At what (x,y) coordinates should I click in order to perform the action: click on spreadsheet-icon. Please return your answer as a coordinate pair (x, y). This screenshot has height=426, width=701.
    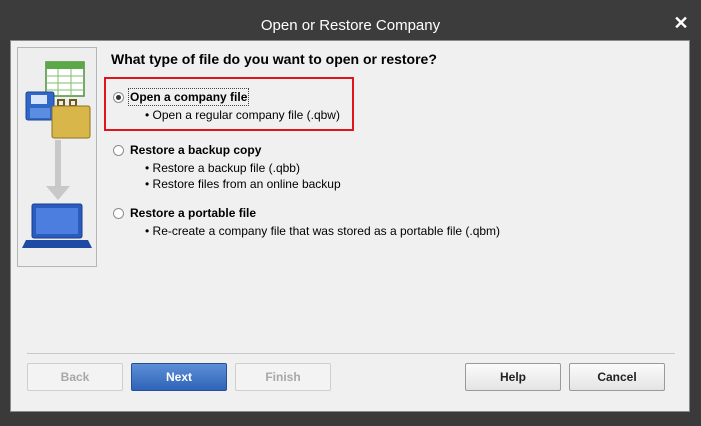
    Looking at the image, I should click on (65, 79).